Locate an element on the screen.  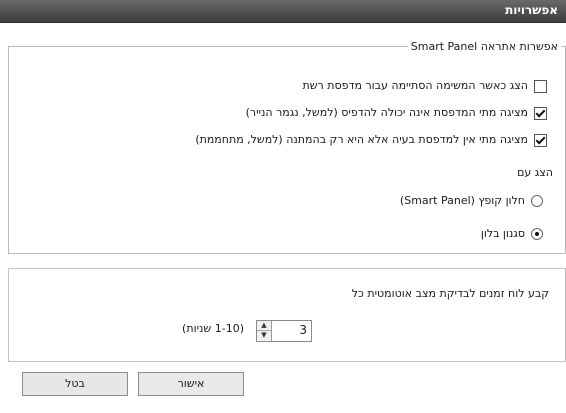
radio-balloon-style: סגנון בלון is located at coordinates (512, 234).